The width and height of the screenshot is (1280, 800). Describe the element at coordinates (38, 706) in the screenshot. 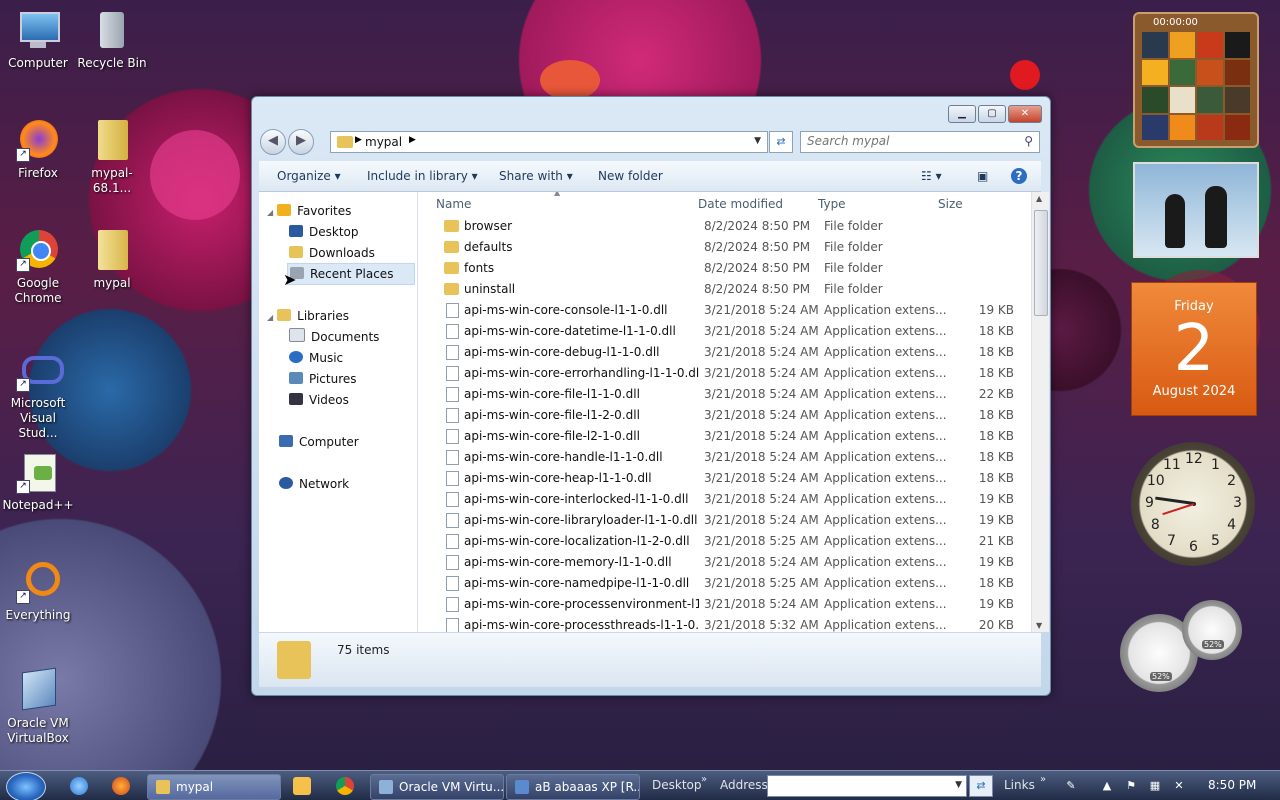

I see `desktop-icon-virtualbox: Oracle VM VirtualBox` at that location.